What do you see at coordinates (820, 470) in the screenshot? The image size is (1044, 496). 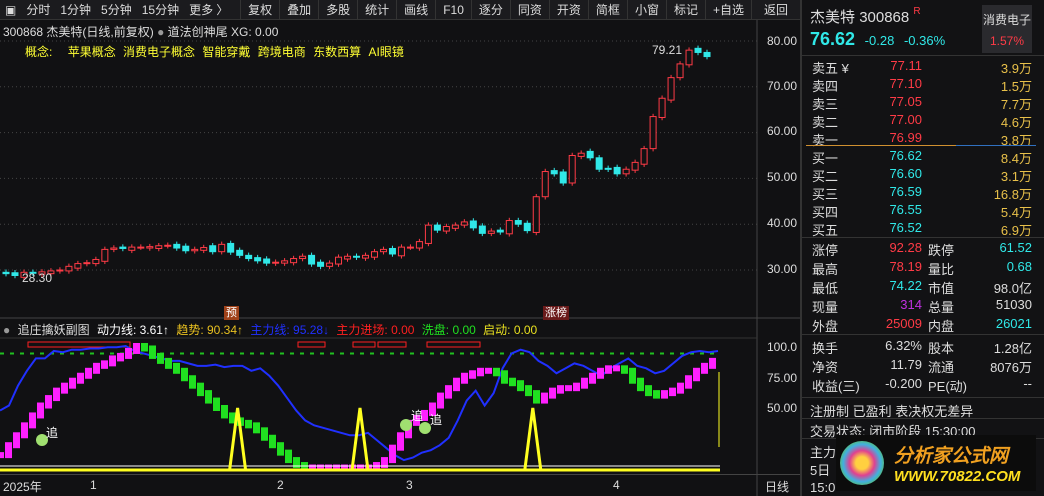 I see `flow-label: 5日` at bounding box center [820, 470].